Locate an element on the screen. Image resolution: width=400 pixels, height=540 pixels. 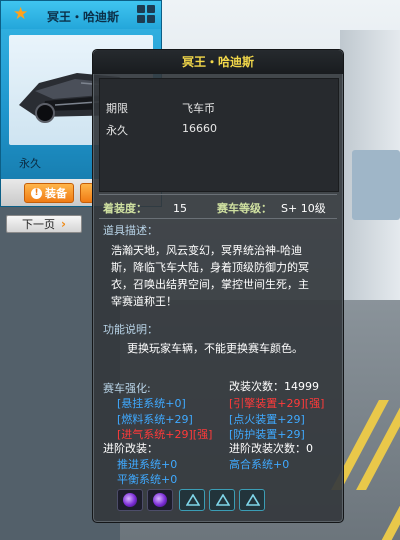
price-label-duration: 期限 is located at coordinates (117, 108).